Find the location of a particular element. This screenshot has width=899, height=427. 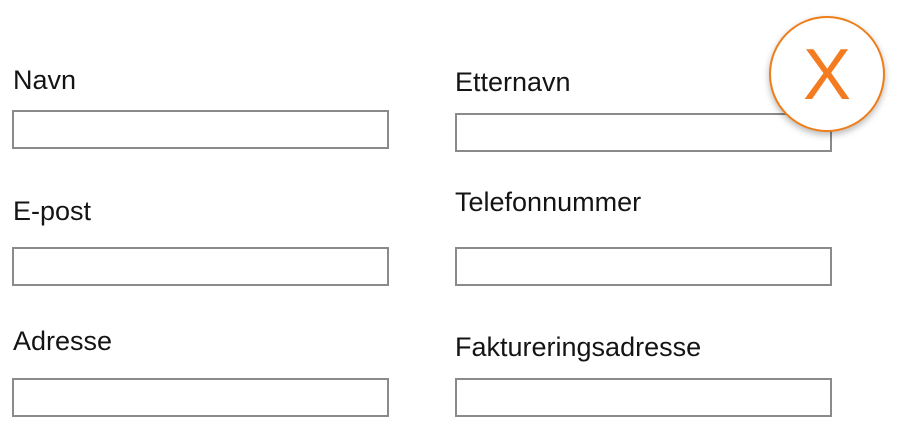

address-label: Adresse is located at coordinates (63, 341).